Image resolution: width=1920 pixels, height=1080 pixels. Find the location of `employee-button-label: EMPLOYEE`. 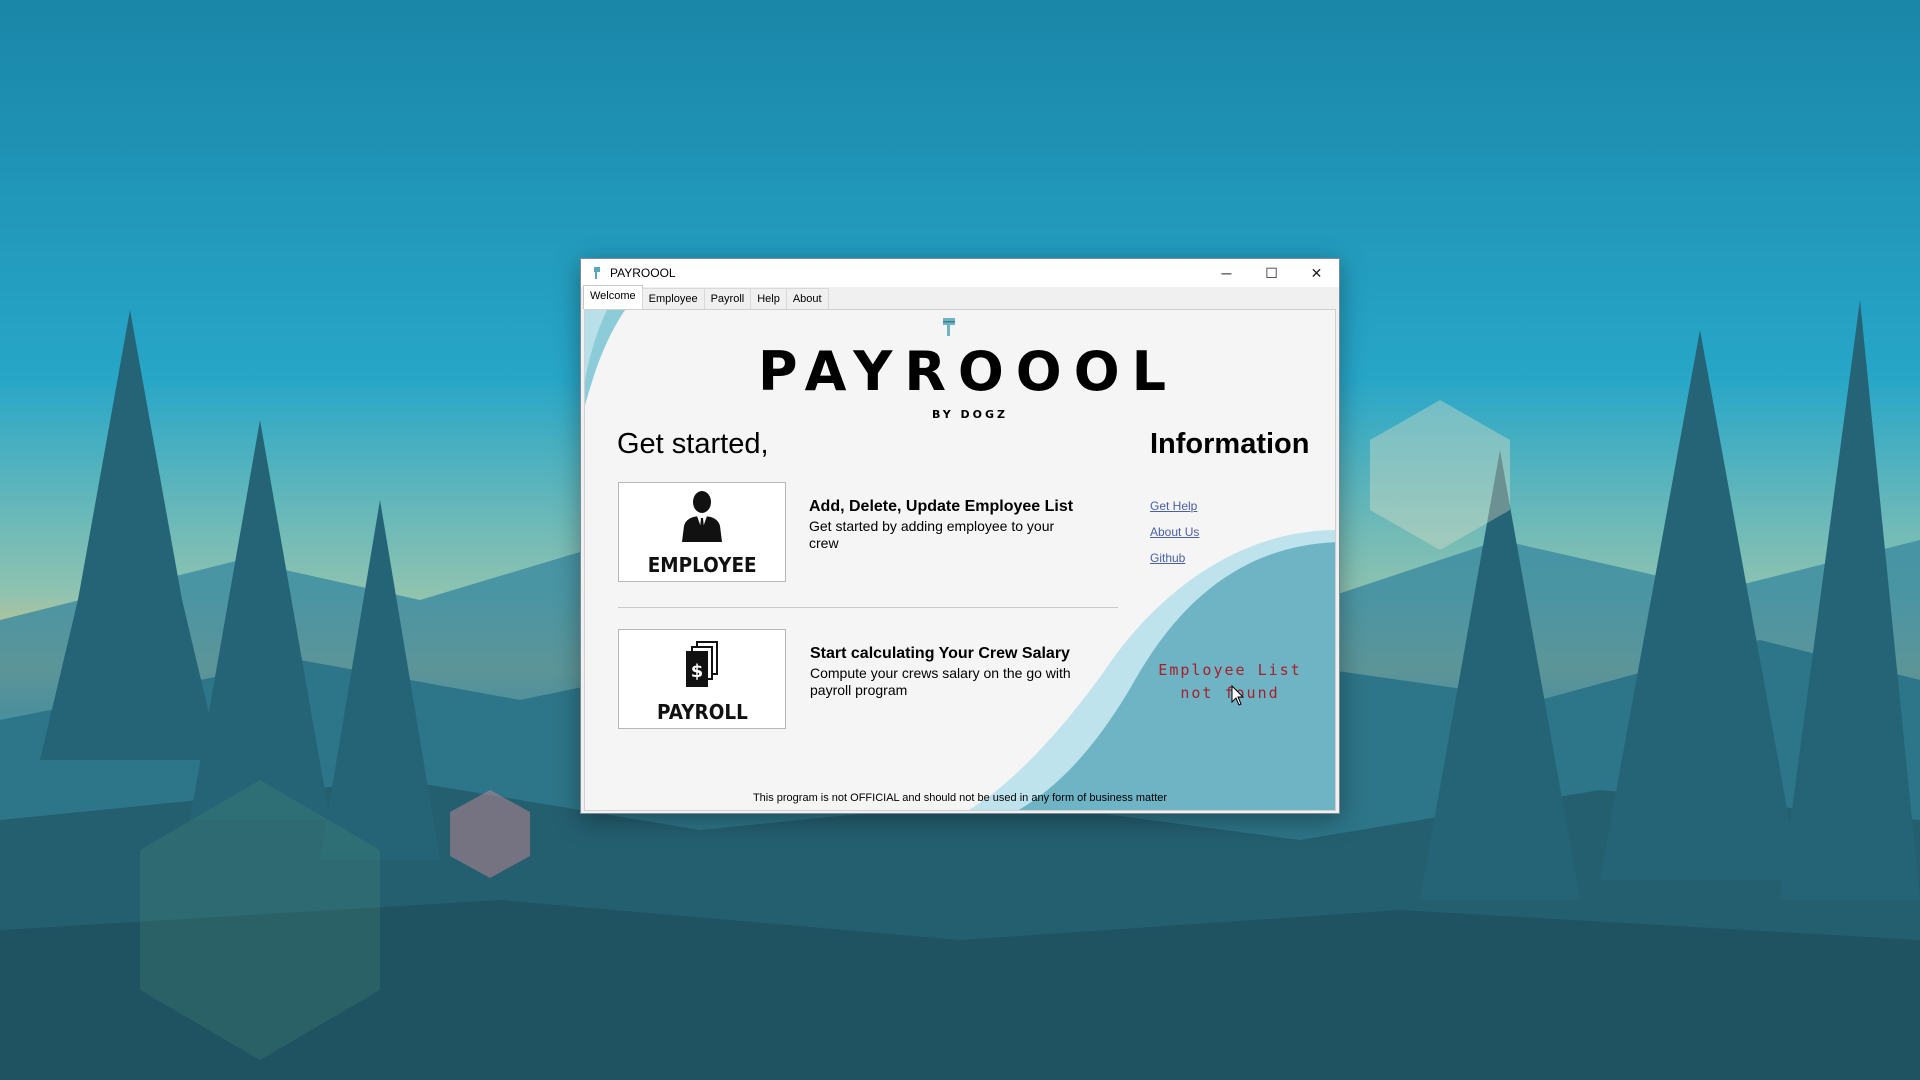

employee-button-label: EMPLOYEE is located at coordinates (702, 565).